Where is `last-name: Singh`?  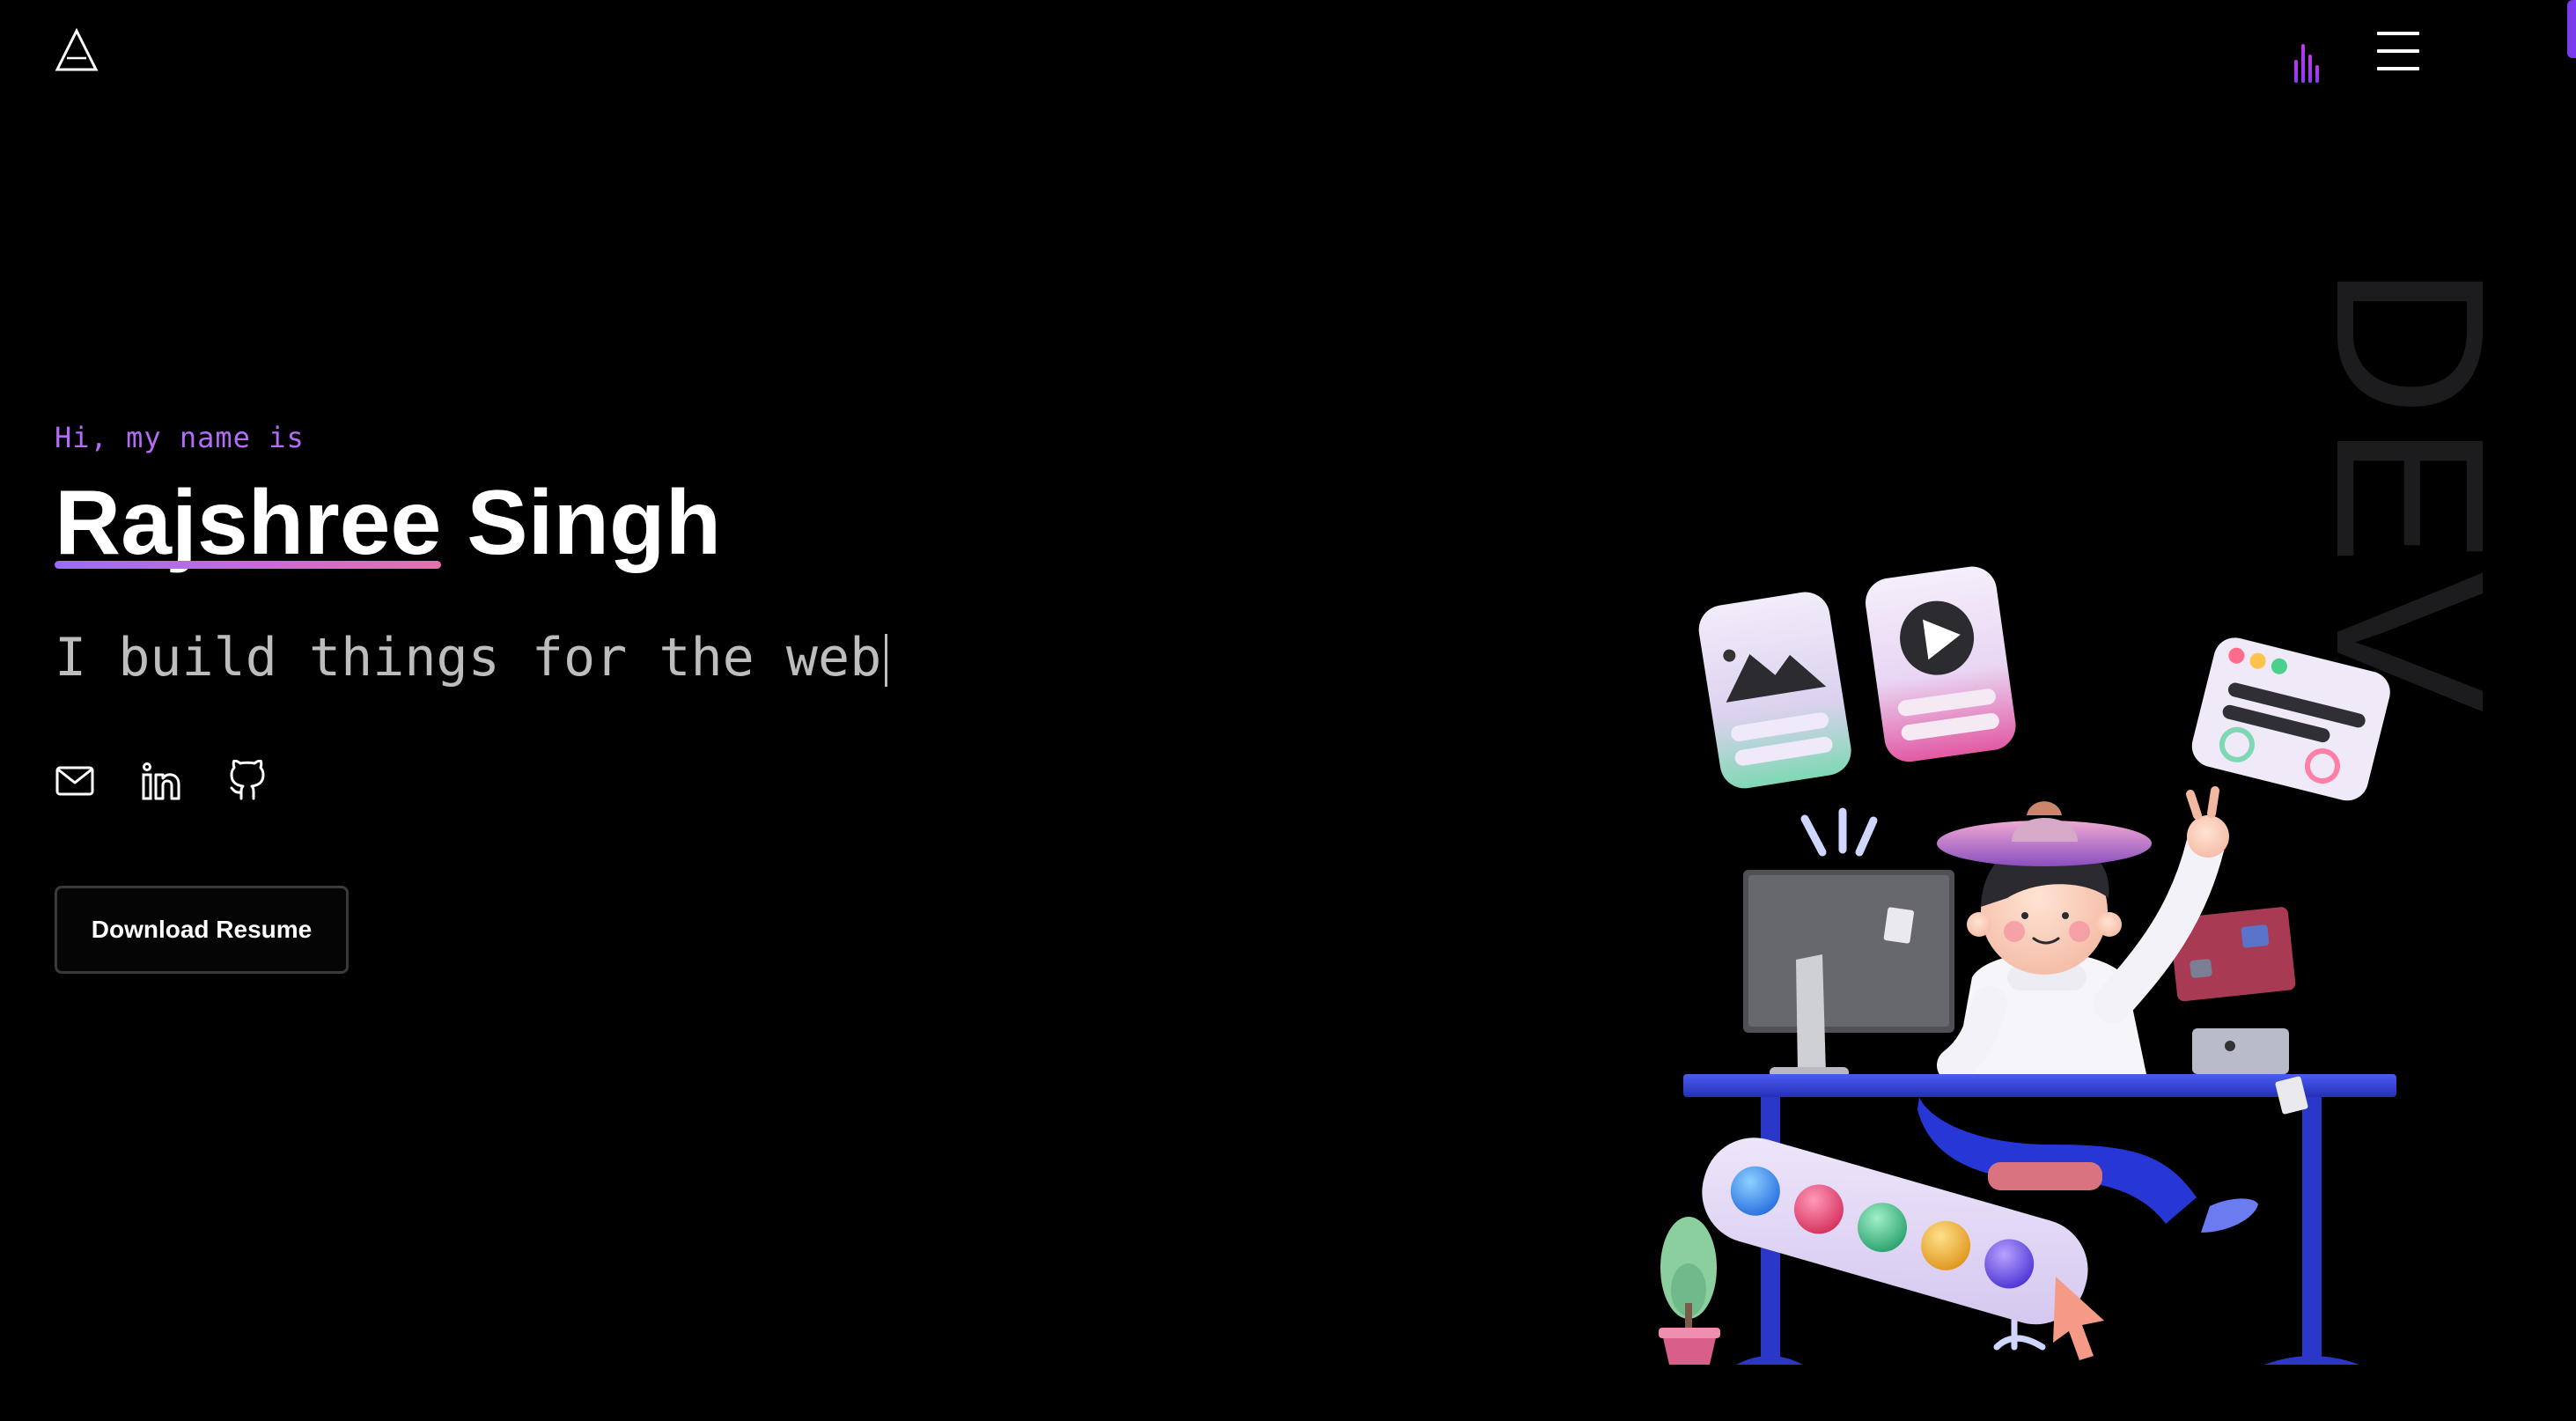
last-name: Singh is located at coordinates (594, 523).